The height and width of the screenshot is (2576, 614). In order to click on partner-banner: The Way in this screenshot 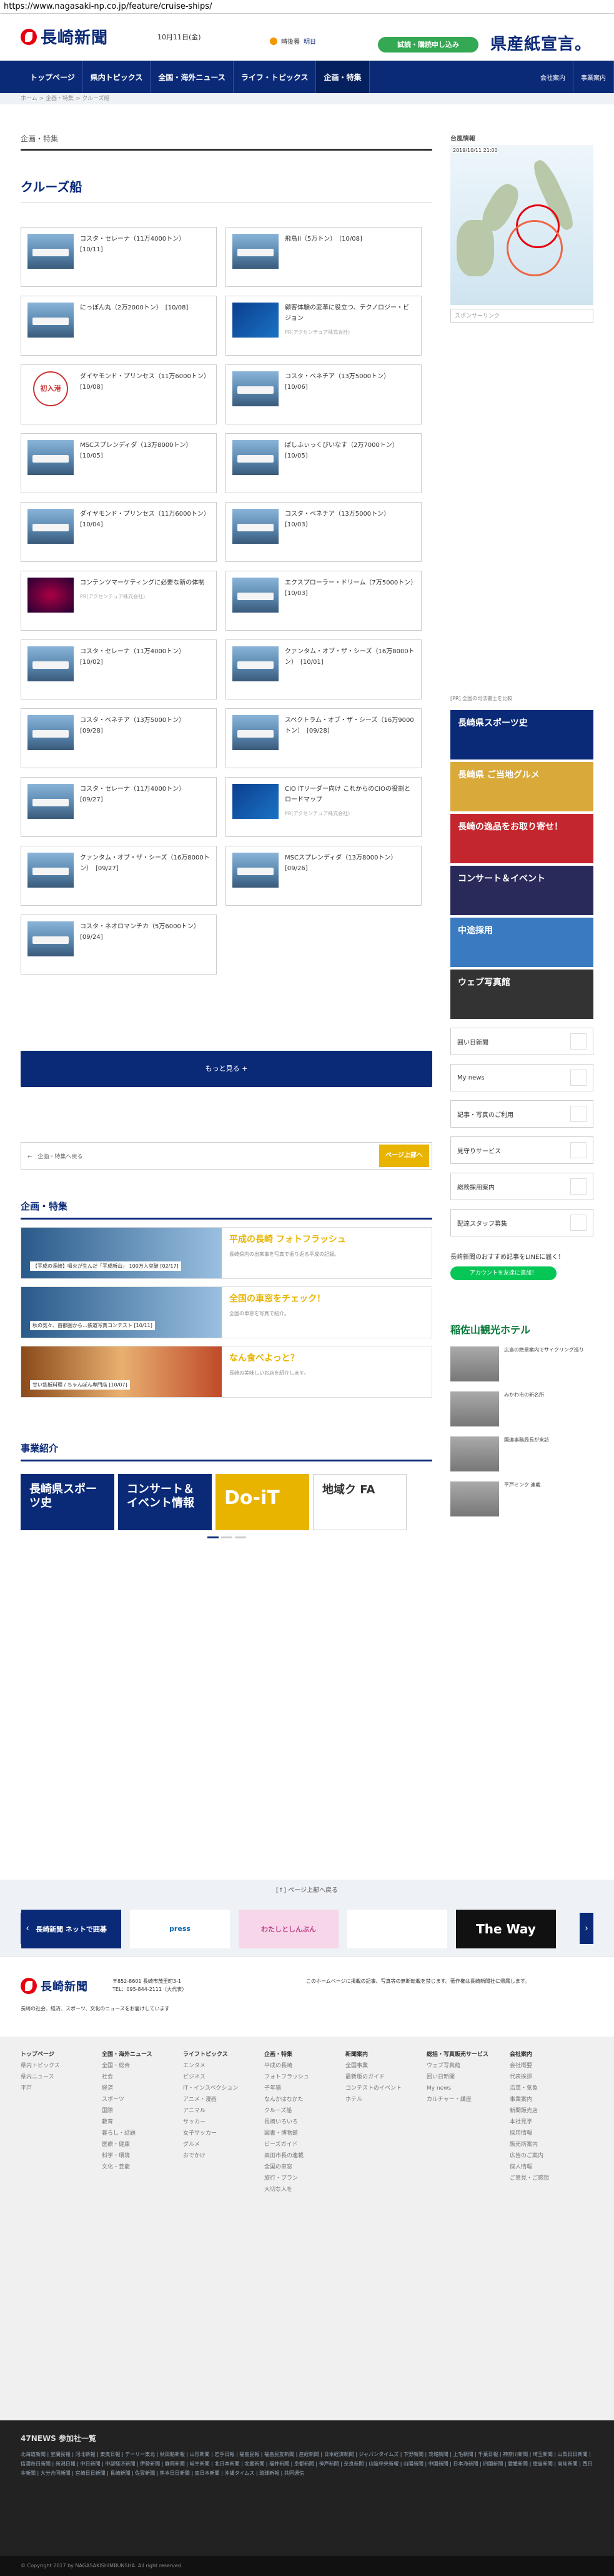, I will do `click(506, 1928)`.